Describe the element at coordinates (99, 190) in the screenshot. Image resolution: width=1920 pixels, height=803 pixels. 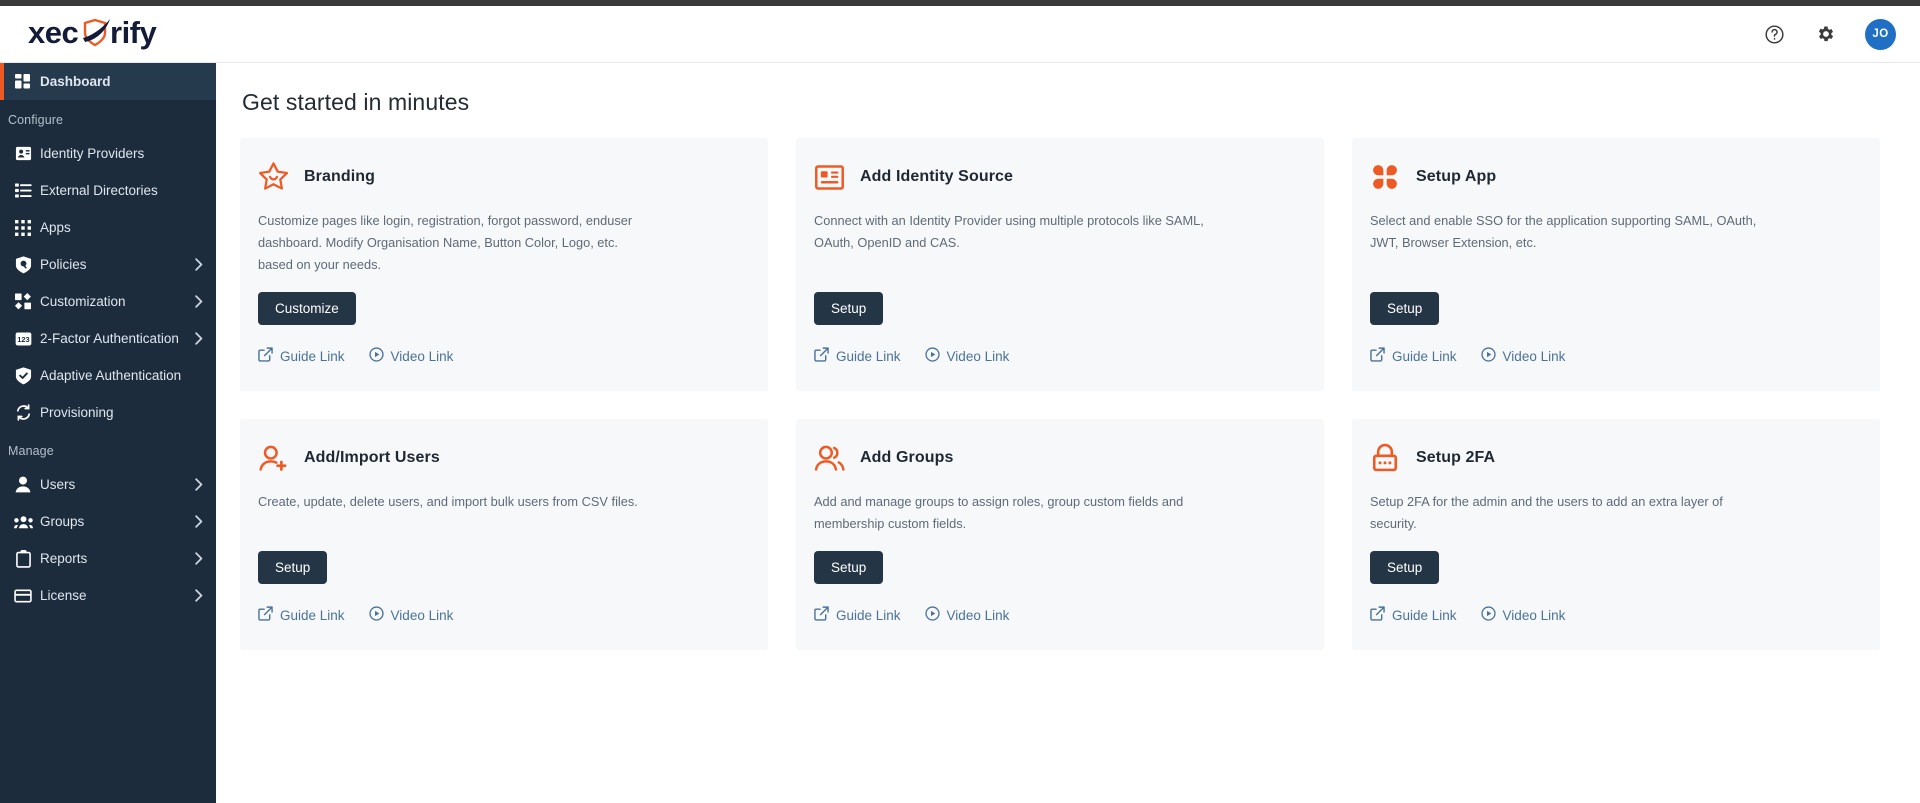
I see `sidebar-item-label: External Directories` at that location.